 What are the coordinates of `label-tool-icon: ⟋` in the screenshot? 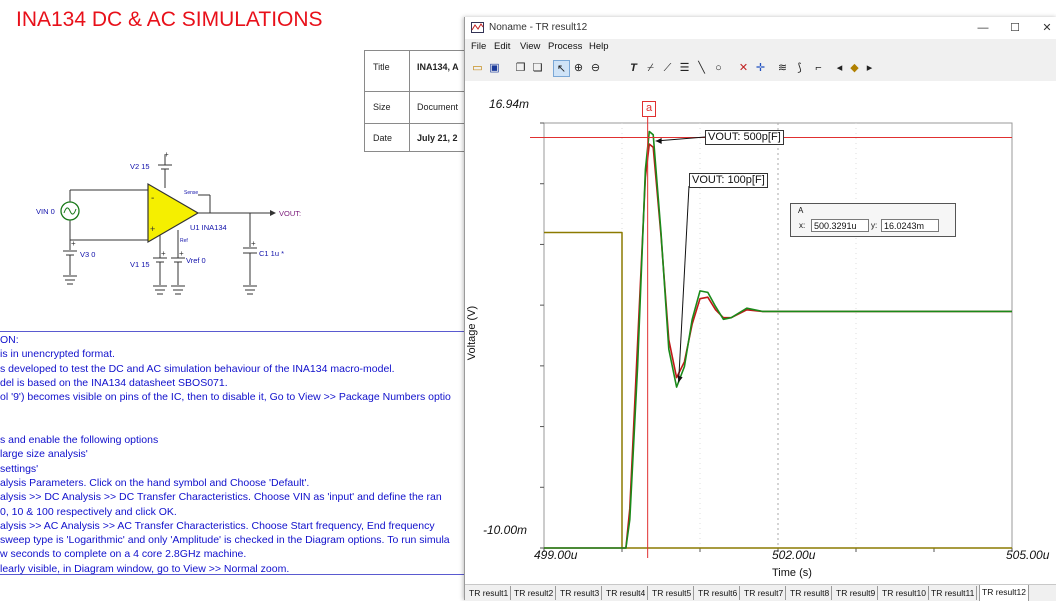 It's located at (667, 68).